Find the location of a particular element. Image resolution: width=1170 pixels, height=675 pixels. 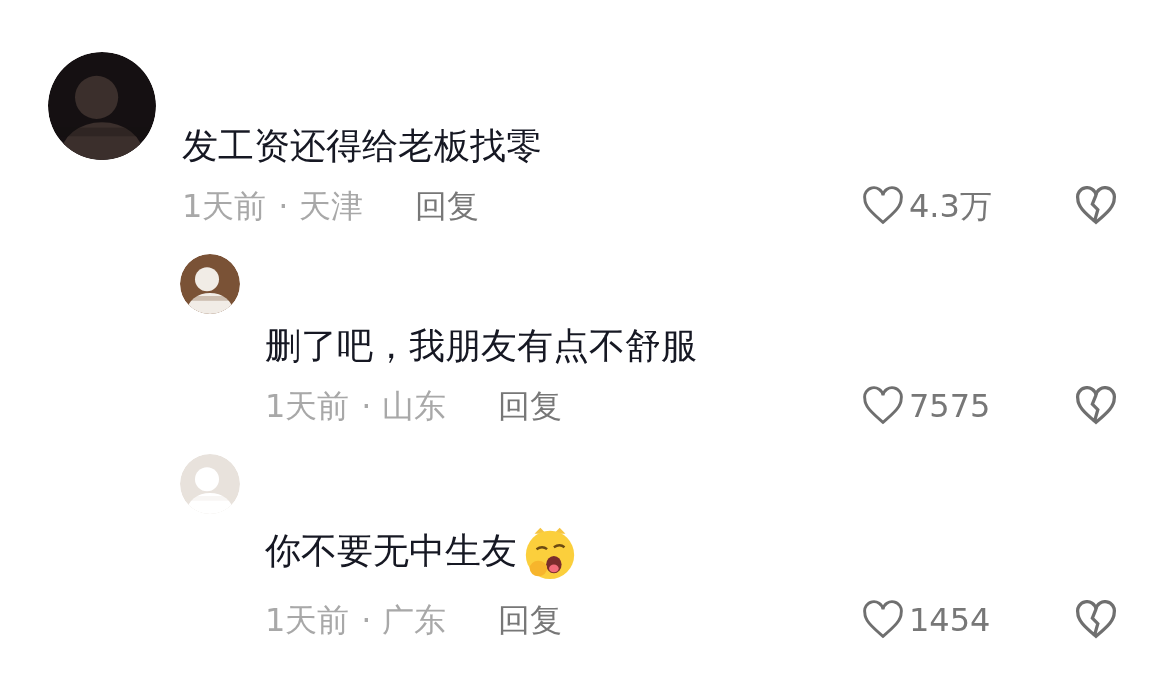

like-count: 7575 is located at coordinates (950, 406).